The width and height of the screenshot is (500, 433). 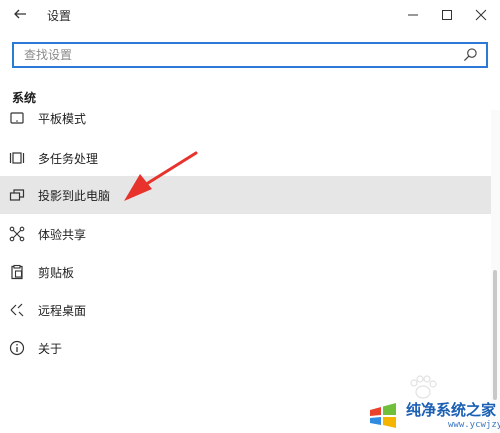 I want to click on maximize-icon, so click(x=447, y=15).